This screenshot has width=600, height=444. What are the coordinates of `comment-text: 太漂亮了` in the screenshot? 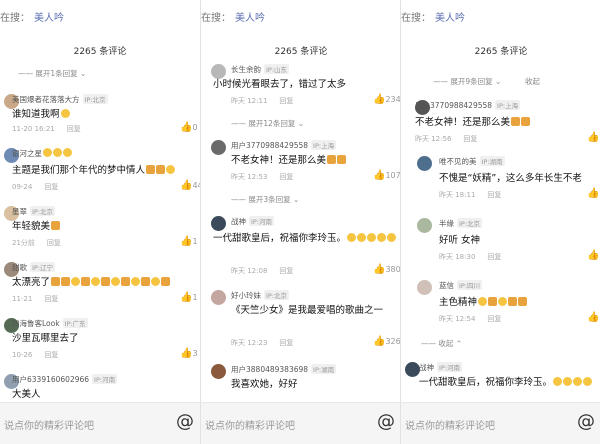 It's located at (91, 282).